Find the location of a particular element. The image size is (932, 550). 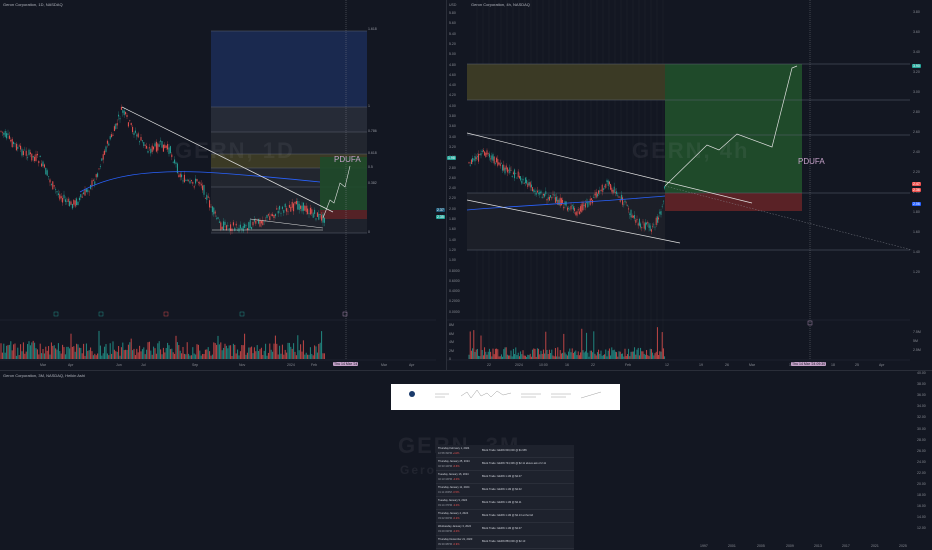

left-price-axis: 2.37 2.35 is located at coordinates (441, 185).